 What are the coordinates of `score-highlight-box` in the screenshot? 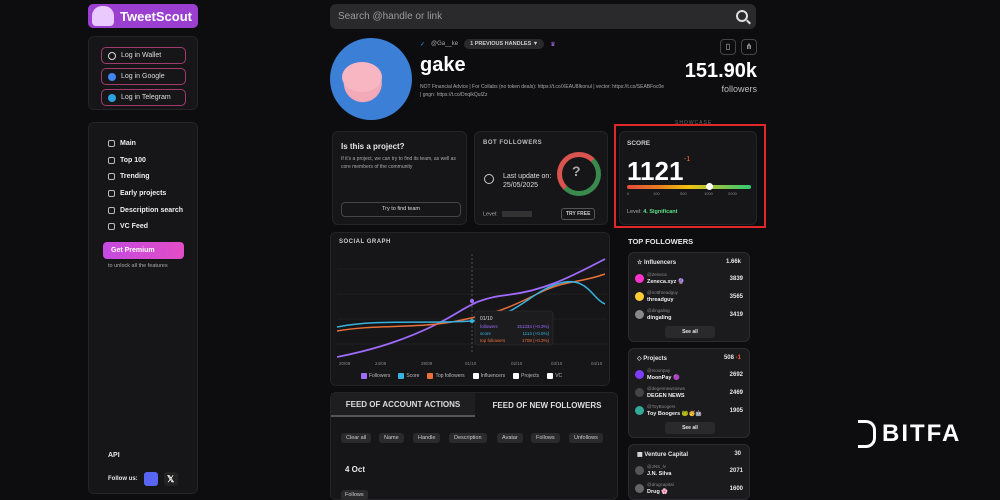 It's located at (690, 176).